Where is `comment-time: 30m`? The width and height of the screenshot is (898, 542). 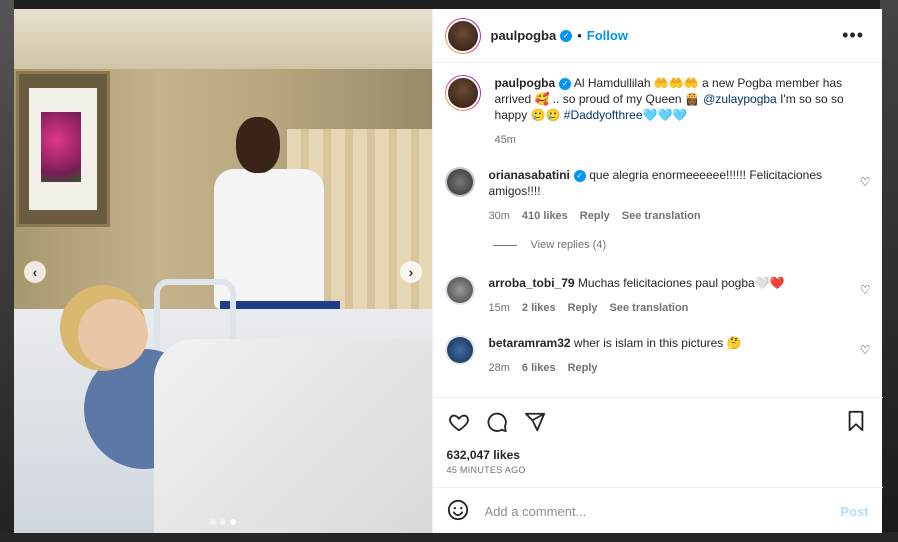 comment-time: 30m is located at coordinates (499, 216).